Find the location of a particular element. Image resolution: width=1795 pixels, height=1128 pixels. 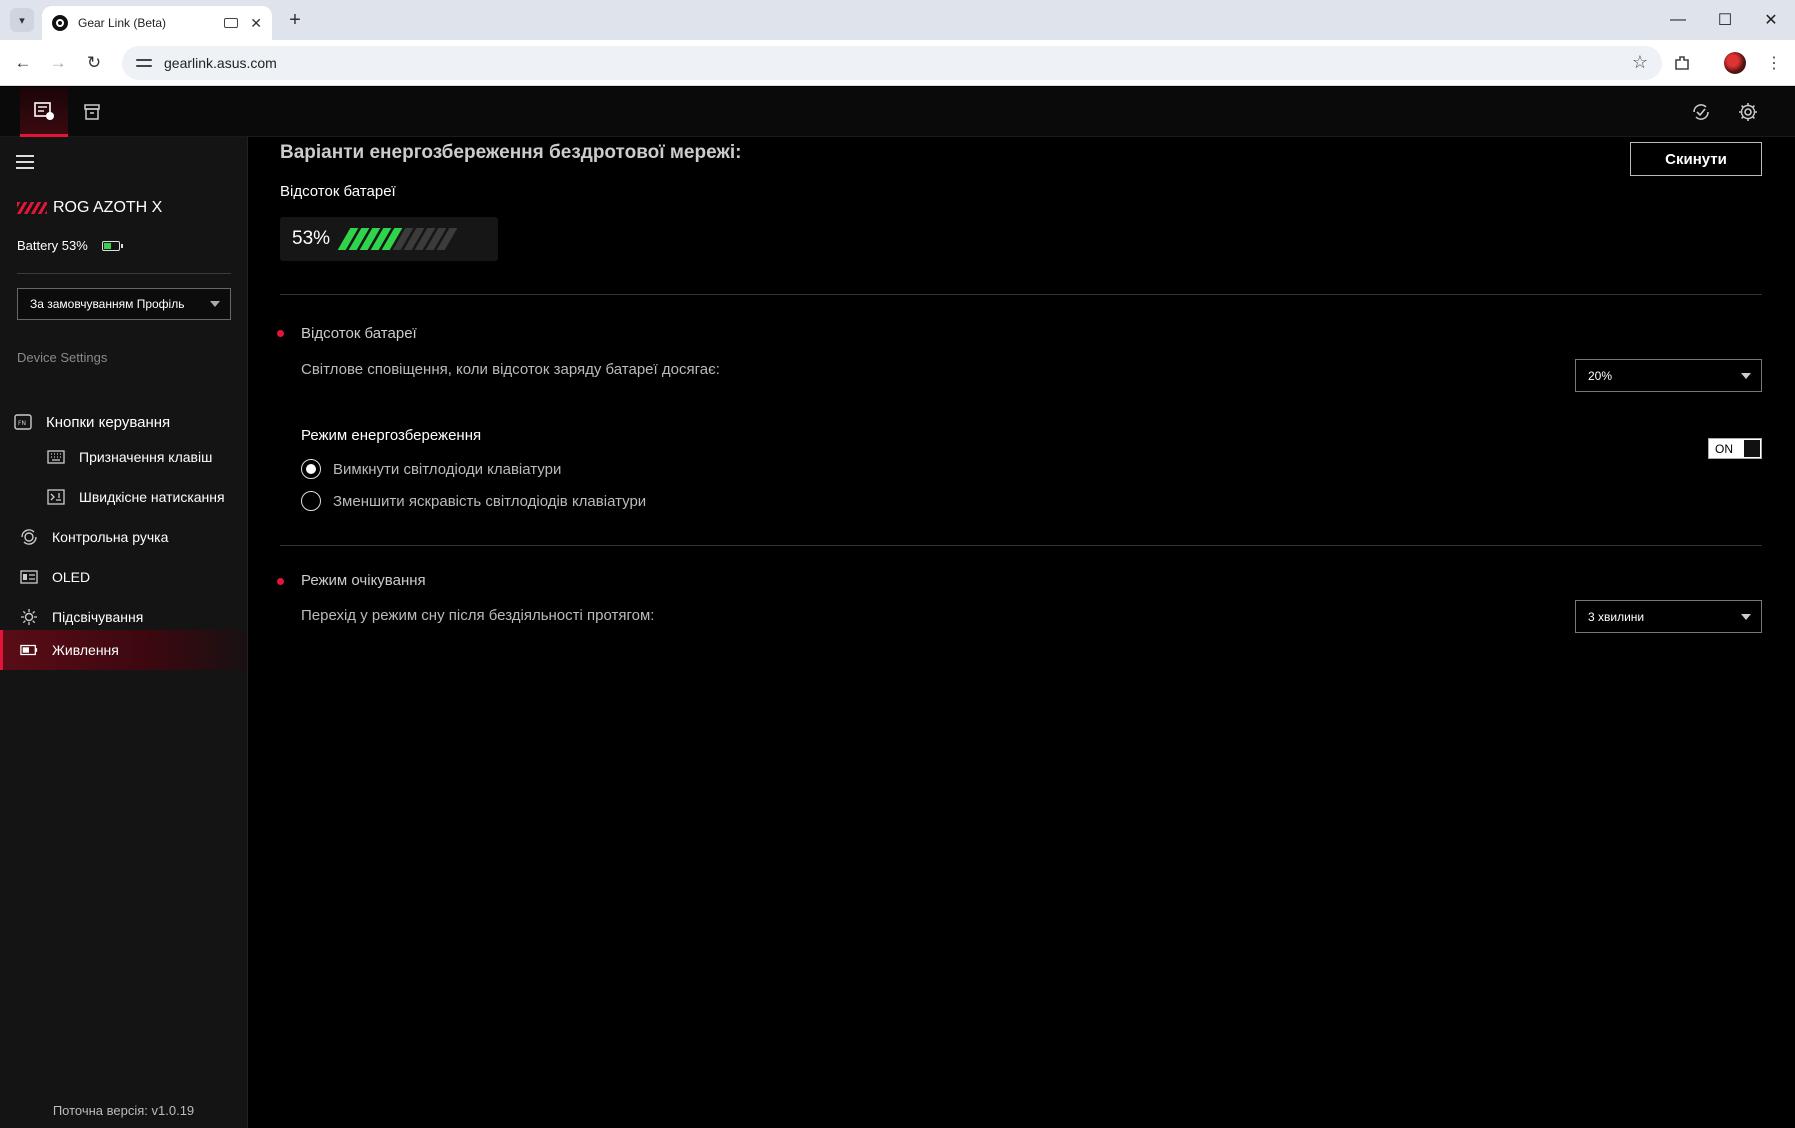

app-version: Поточна версія: v1.0.19 is located at coordinates (123, 1110).